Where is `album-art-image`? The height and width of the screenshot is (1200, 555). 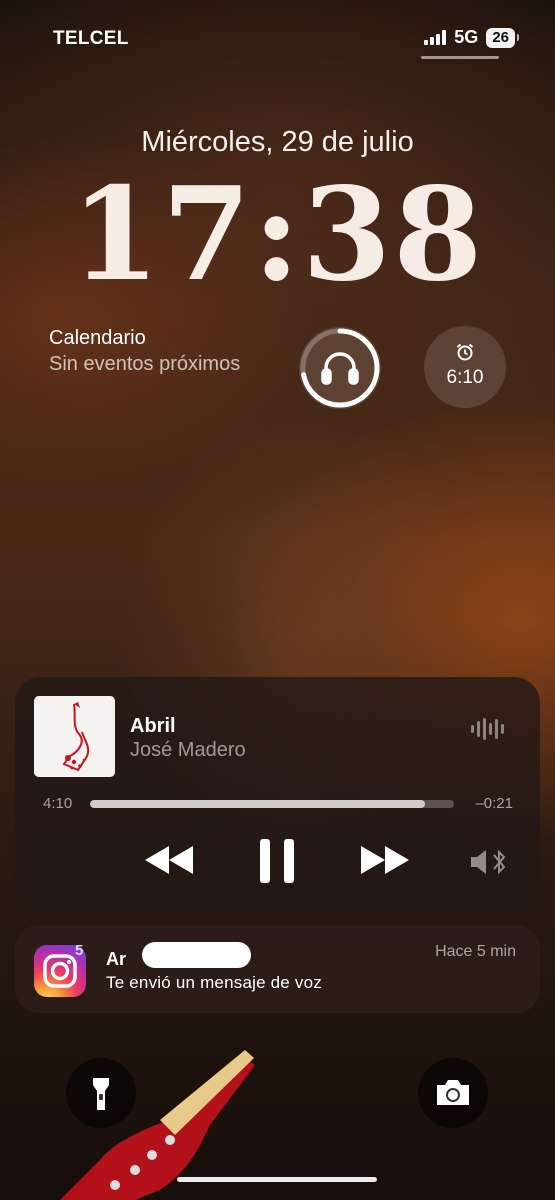 album-art-image is located at coordinates (74, 736).